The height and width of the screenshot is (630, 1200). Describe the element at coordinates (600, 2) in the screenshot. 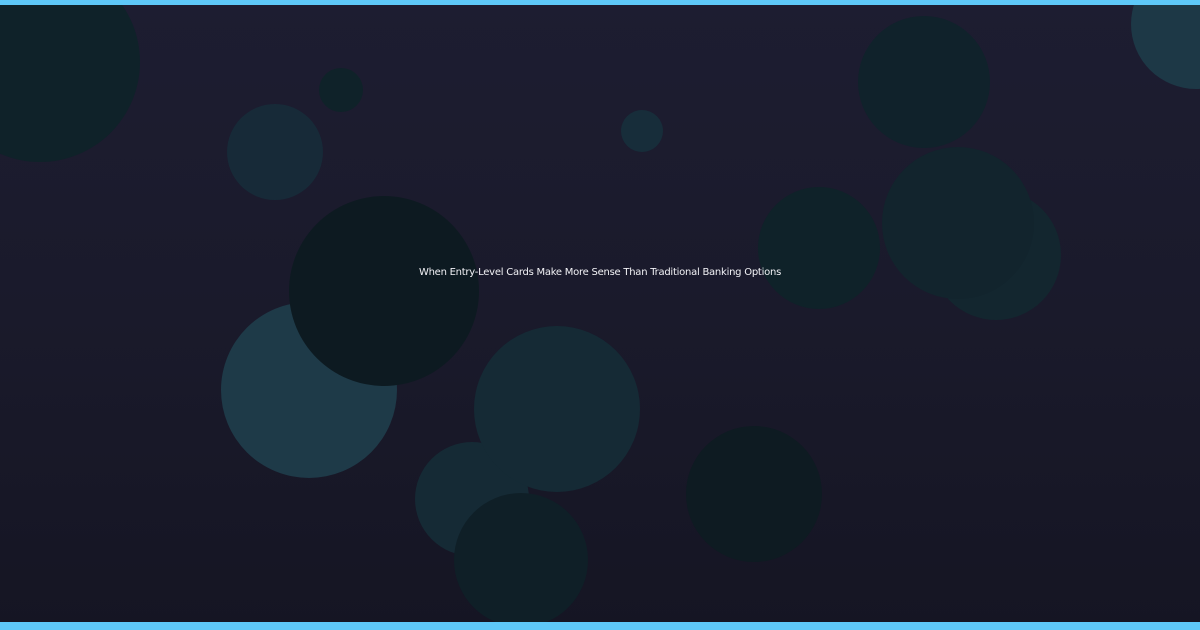

I see `top-accent-bar` at that location.